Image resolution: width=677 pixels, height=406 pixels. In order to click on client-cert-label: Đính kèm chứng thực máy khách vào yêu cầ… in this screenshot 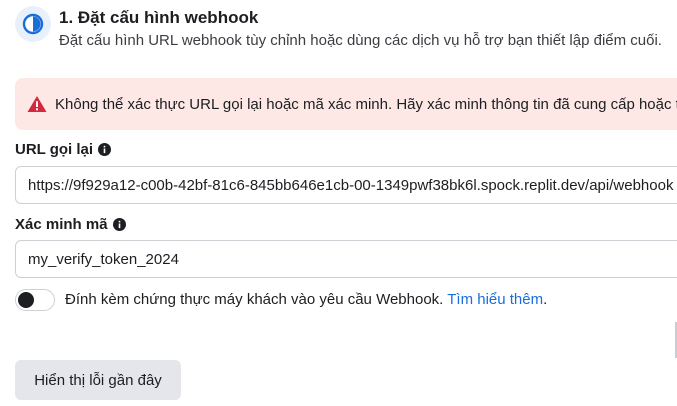, I will do `click(254, 299)`.